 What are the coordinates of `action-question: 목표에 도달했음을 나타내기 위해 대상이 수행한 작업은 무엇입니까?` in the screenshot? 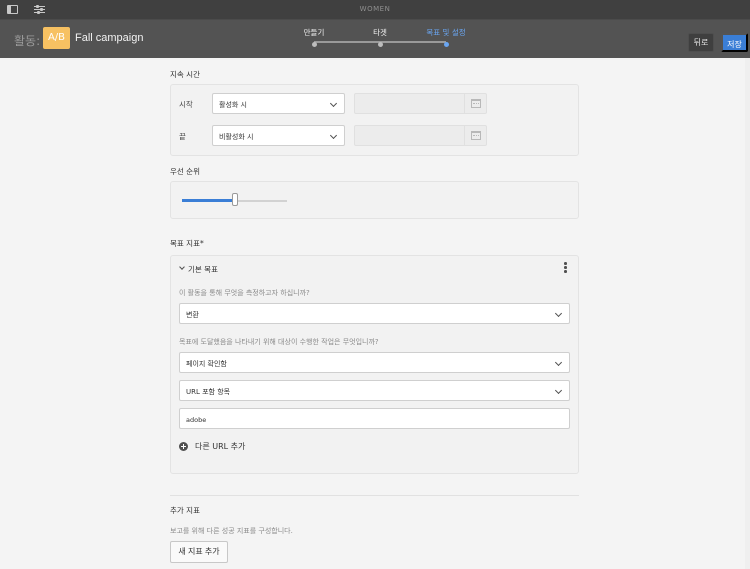 It's located at (279, 342).